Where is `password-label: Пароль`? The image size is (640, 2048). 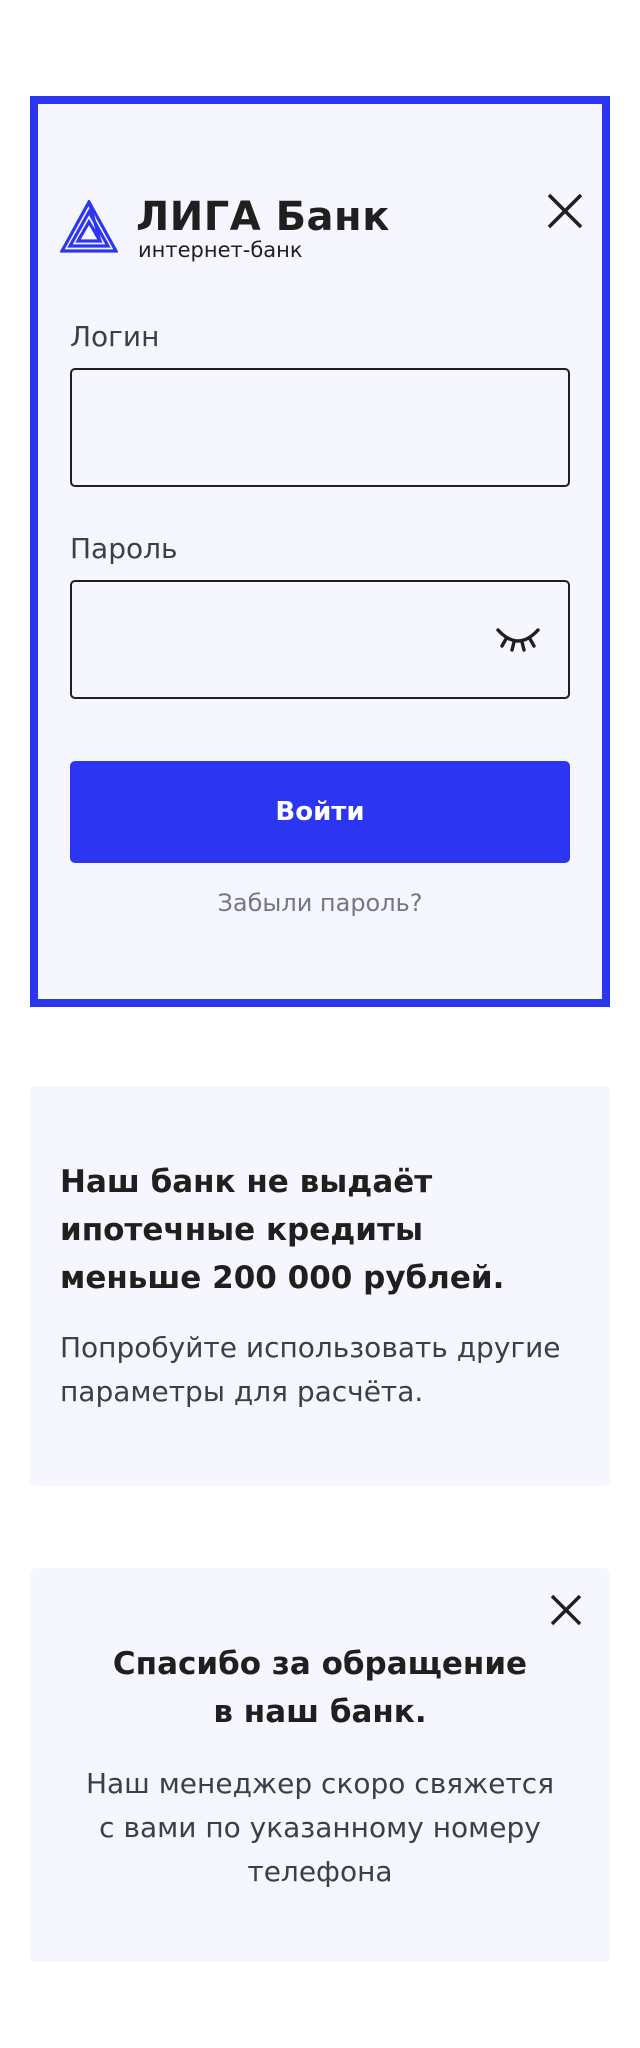
password-label: Пароль is located at coordinates (124, 548).